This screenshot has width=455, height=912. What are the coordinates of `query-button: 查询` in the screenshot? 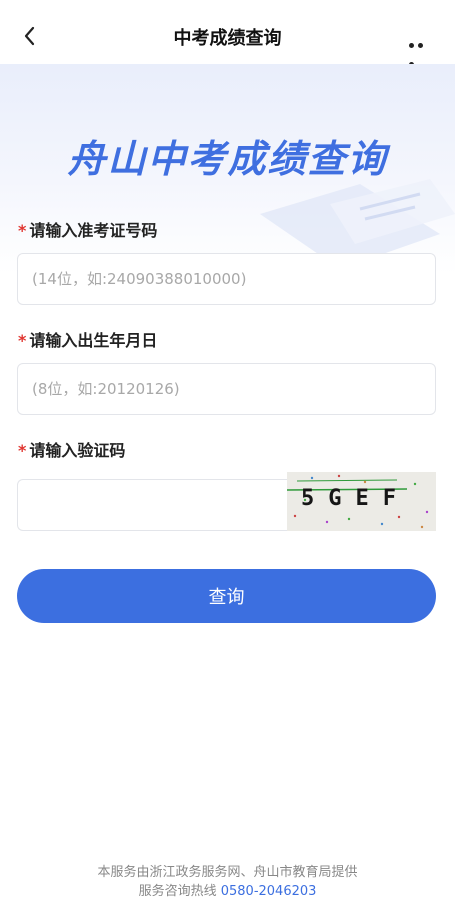 It's located at (226, 596).